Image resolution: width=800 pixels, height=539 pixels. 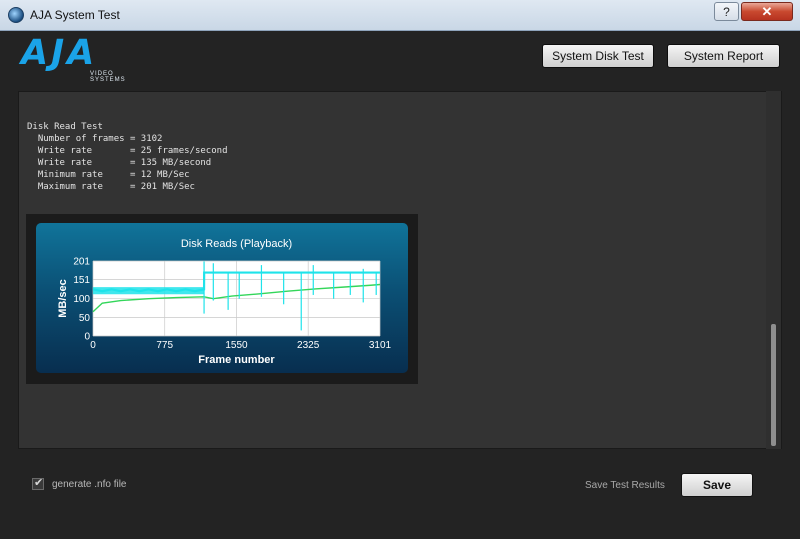 I want to click on vertical-scrollbar, so click(x=773, y=270).